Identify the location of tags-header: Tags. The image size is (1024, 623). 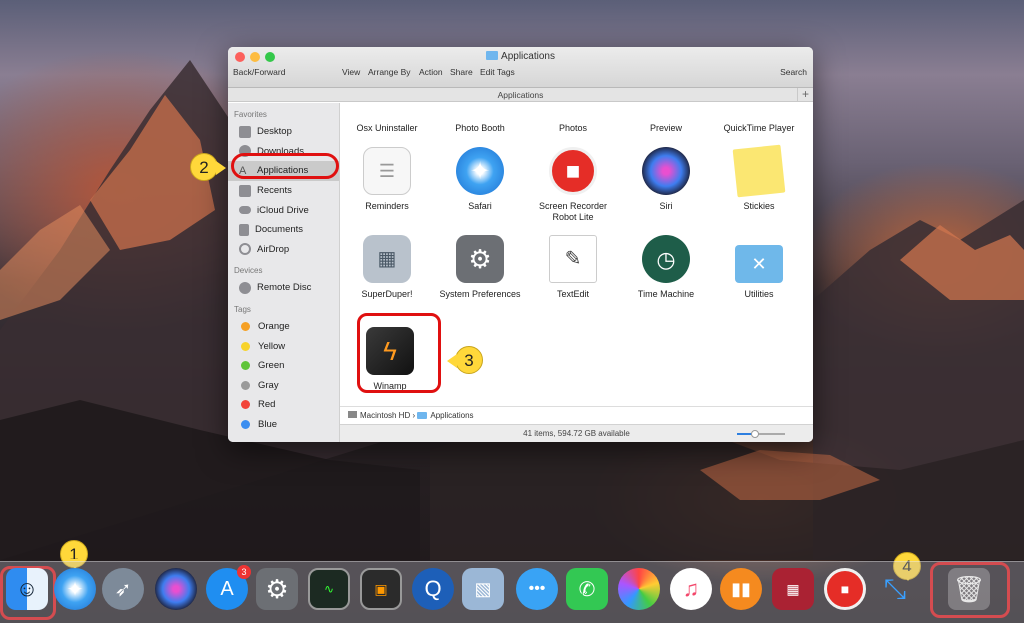
(242, 309).